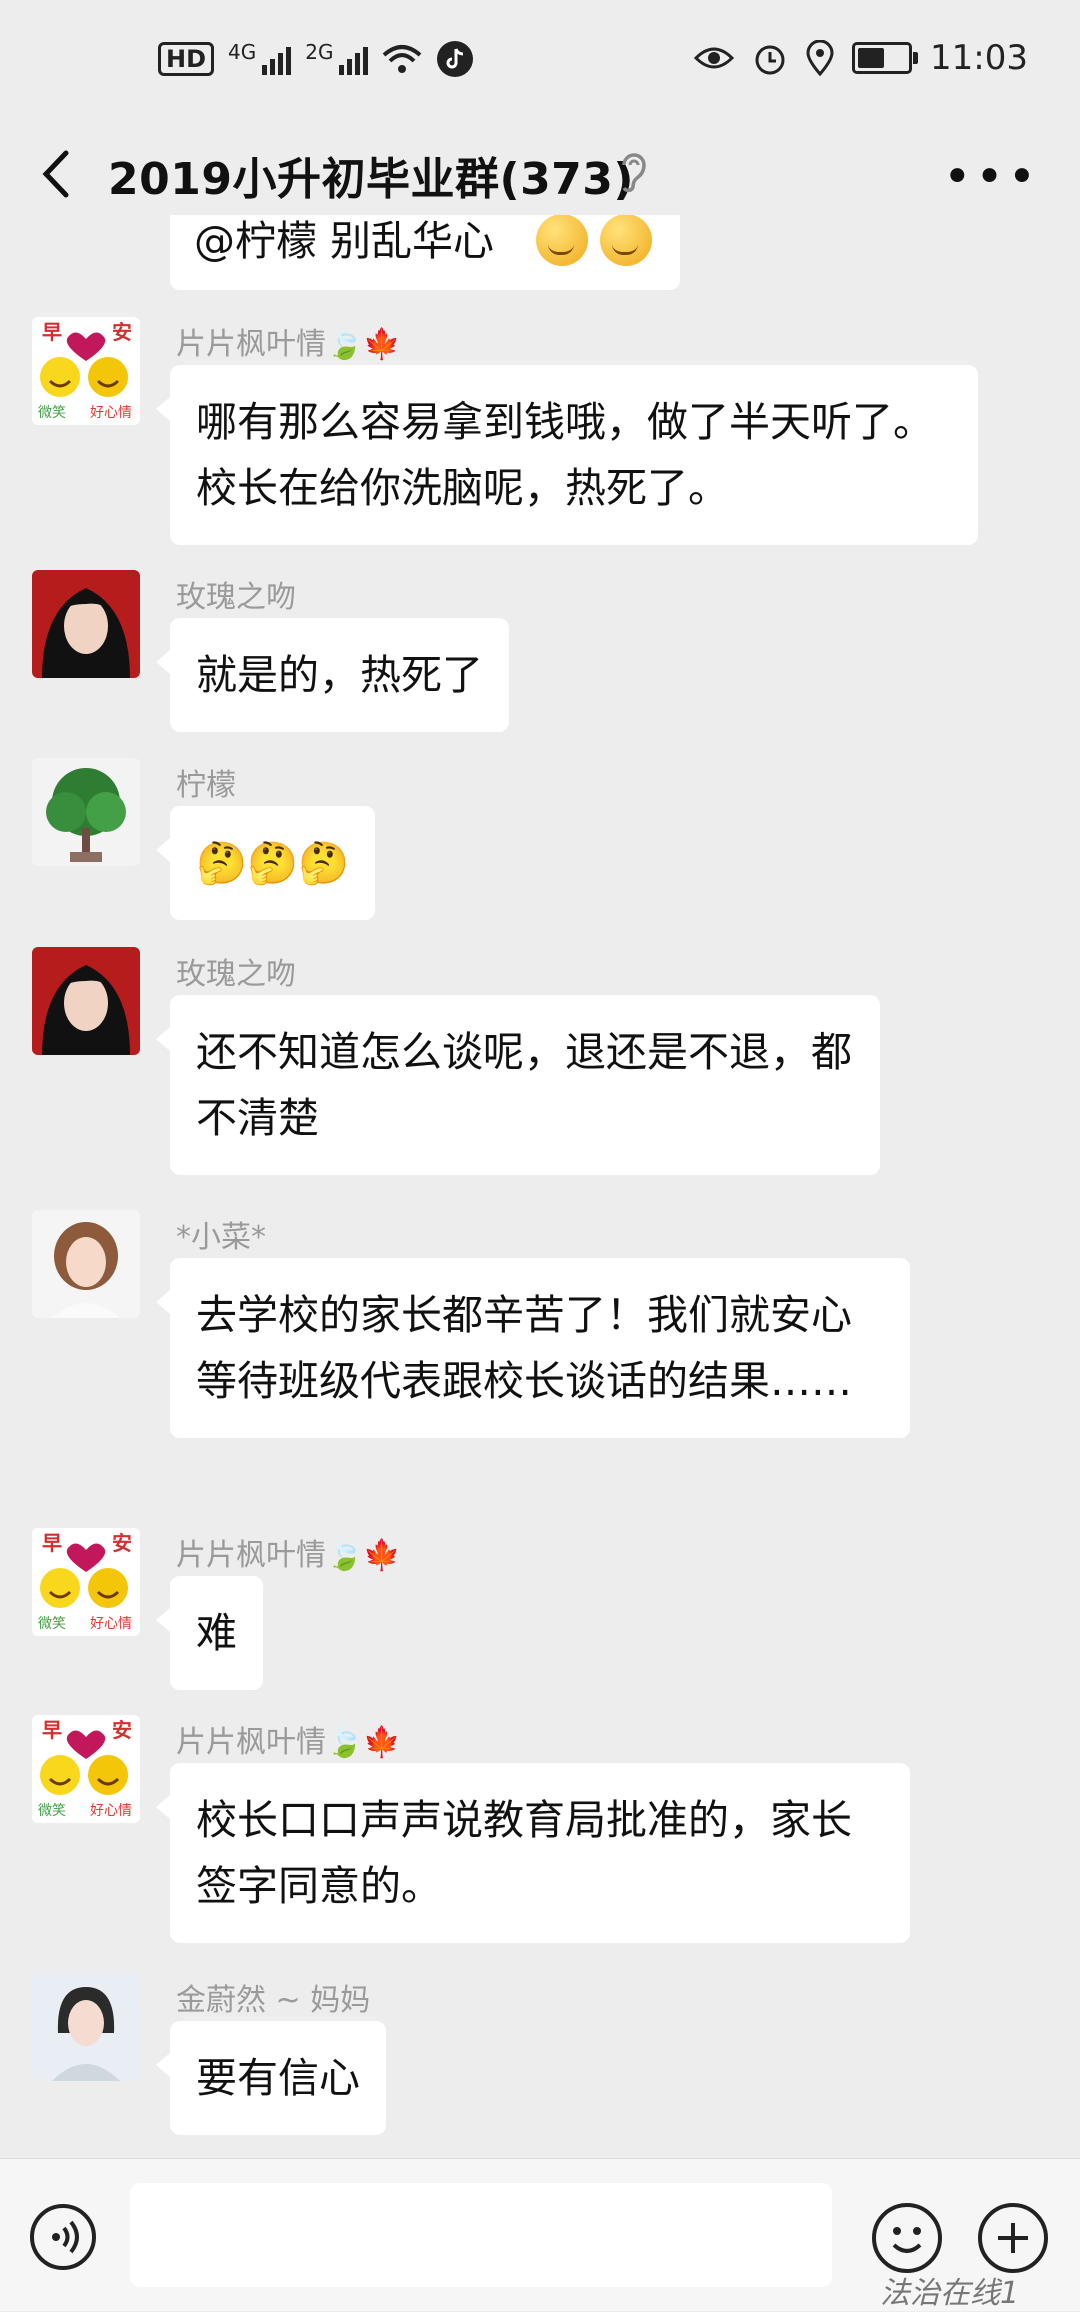 The image size is (1080, 2312). I want to click on message-bubble: 哪有那么容易拿到钱哦，做了半天听了。校长在给你洗脑呢，热死了。, so click(567, 455).